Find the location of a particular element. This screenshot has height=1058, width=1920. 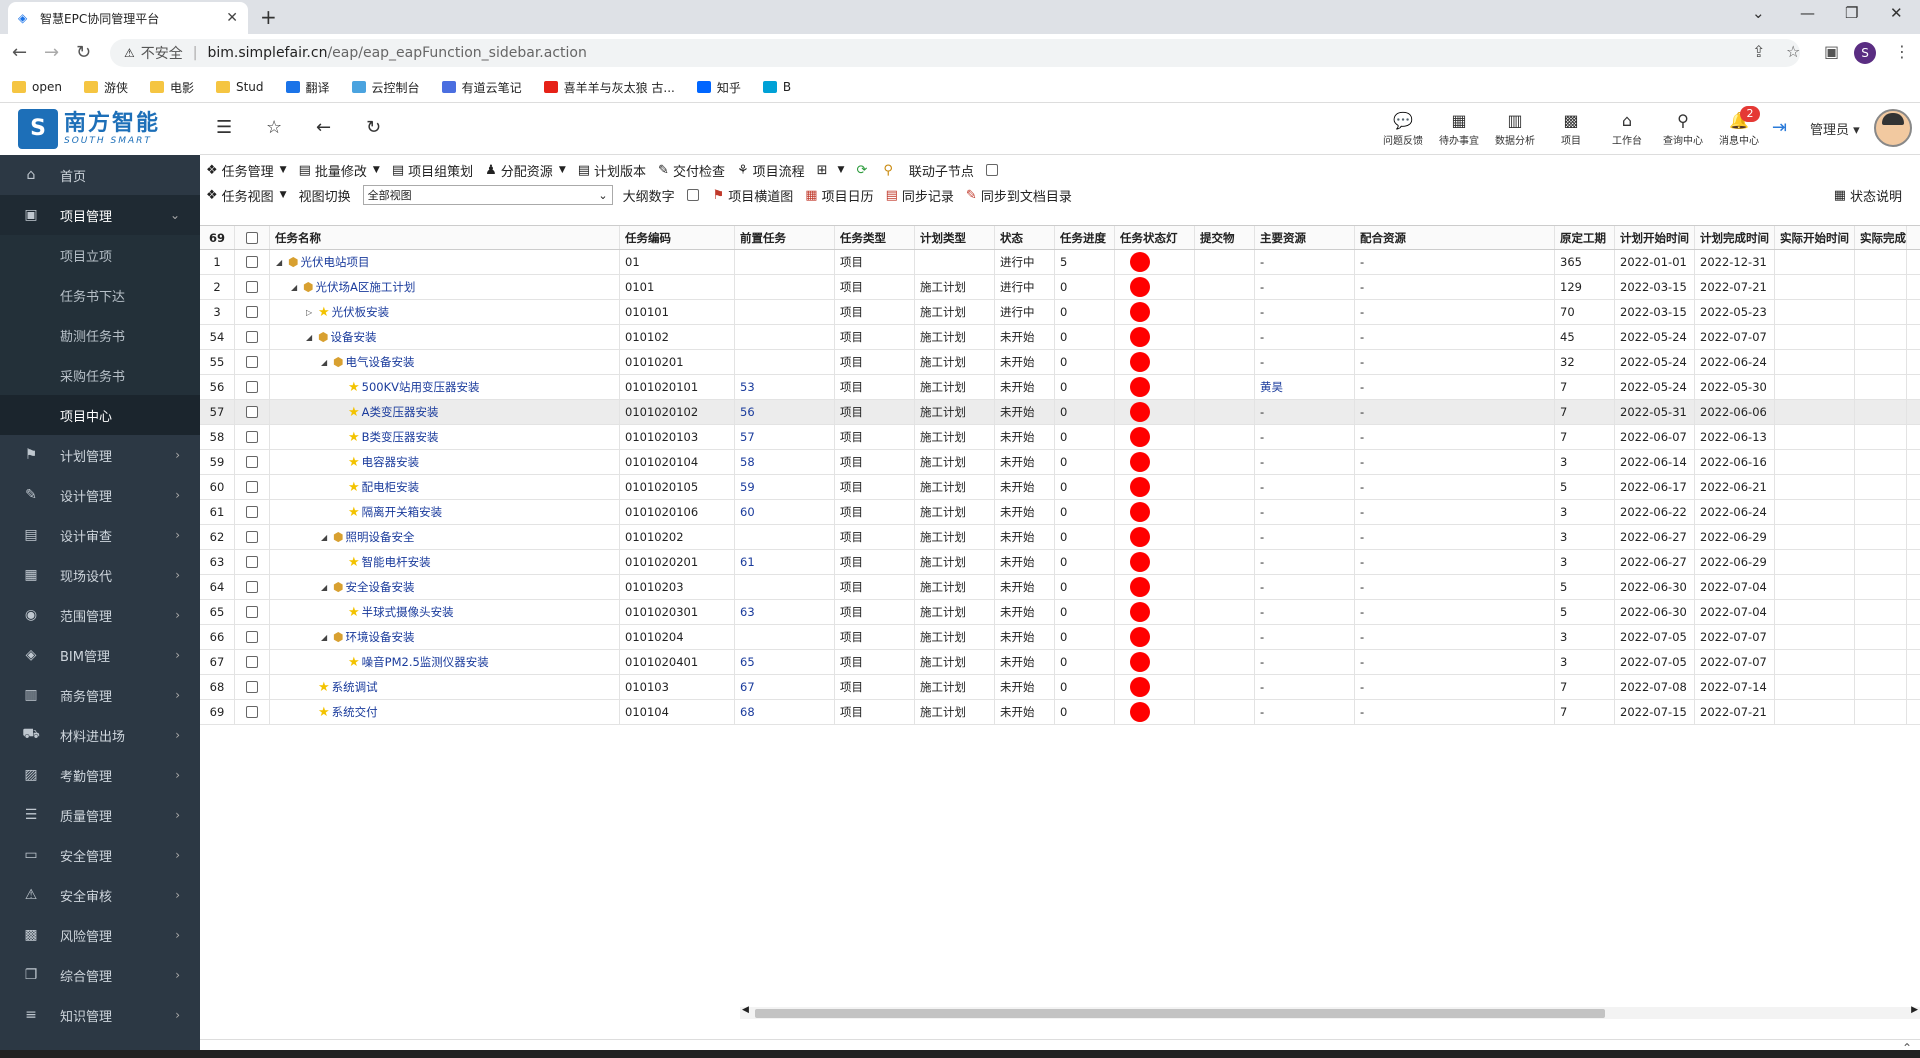

toolbar-button: ▤ 批量修改 ▼ is located at coordinates (339, 170).